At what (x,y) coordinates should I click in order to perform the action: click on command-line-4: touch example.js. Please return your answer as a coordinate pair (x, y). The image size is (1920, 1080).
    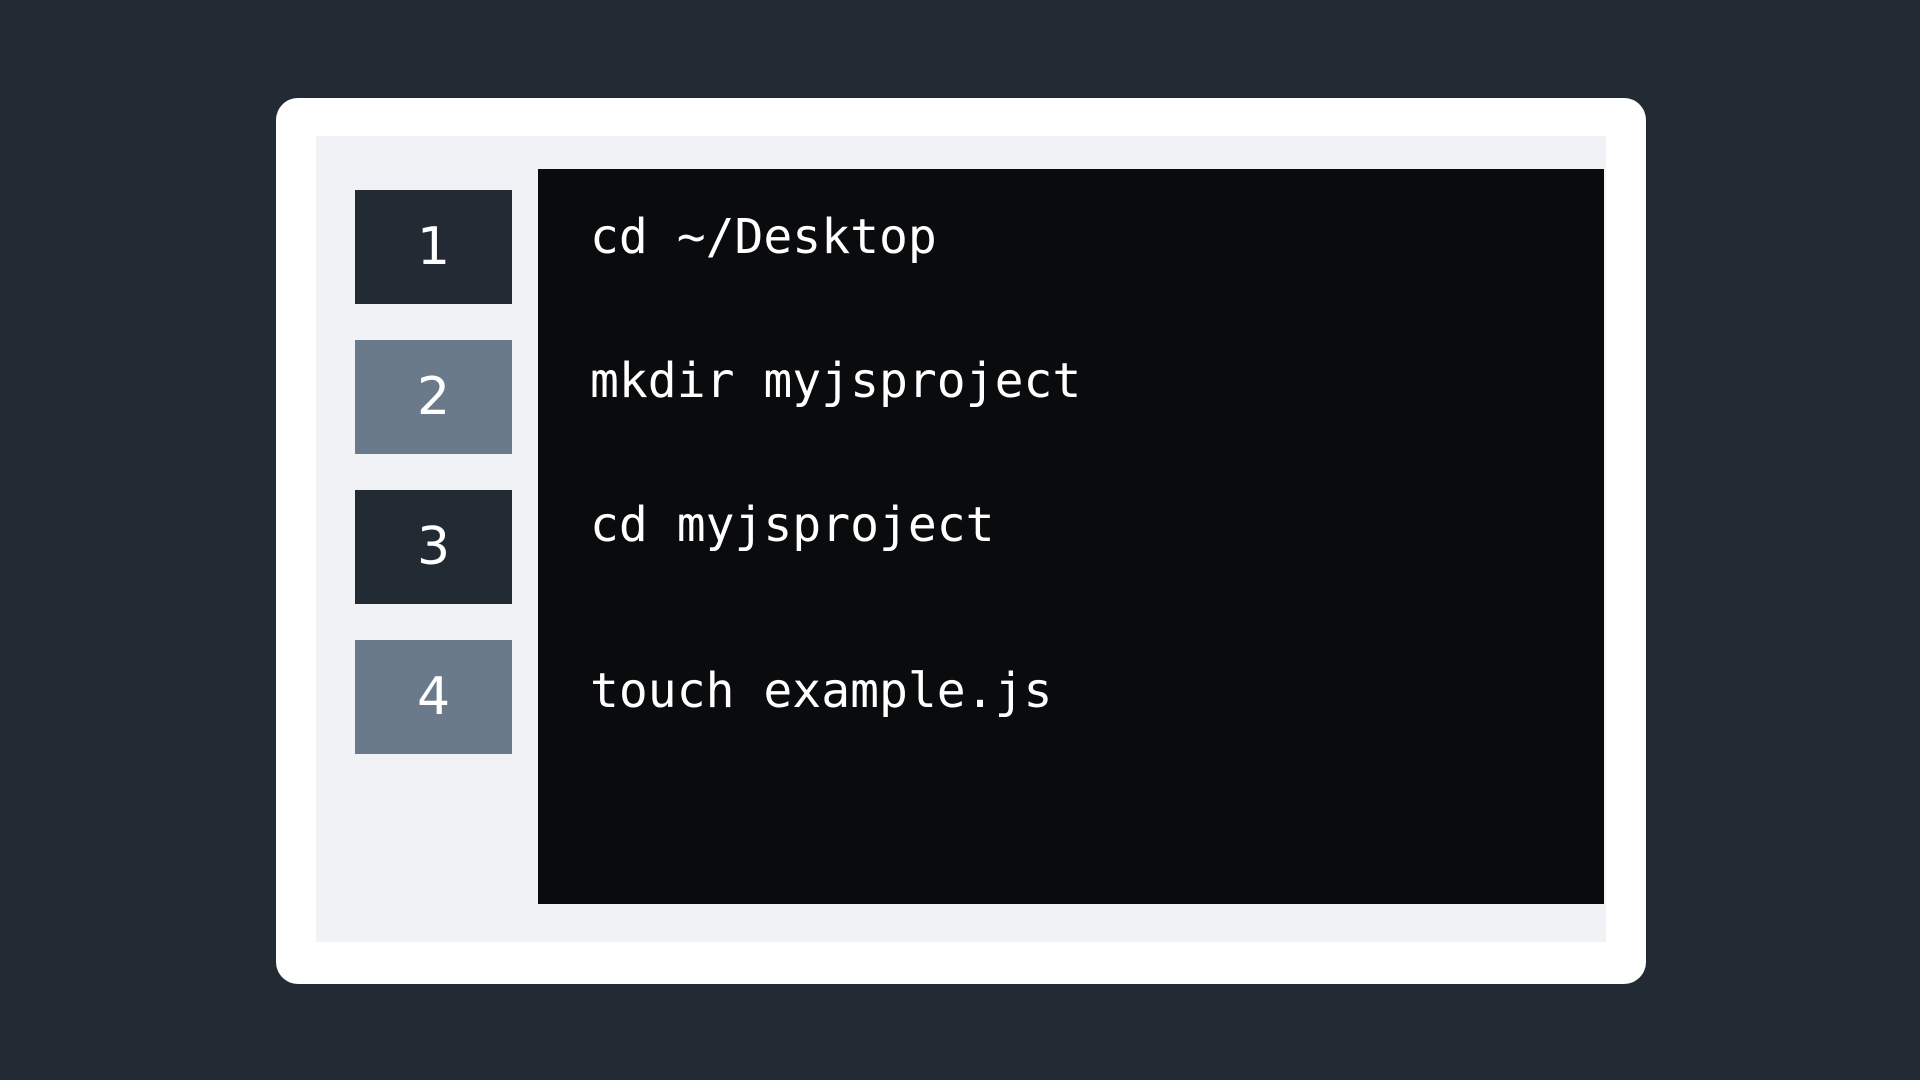
    Looking at the image, I should click on (821, 691).